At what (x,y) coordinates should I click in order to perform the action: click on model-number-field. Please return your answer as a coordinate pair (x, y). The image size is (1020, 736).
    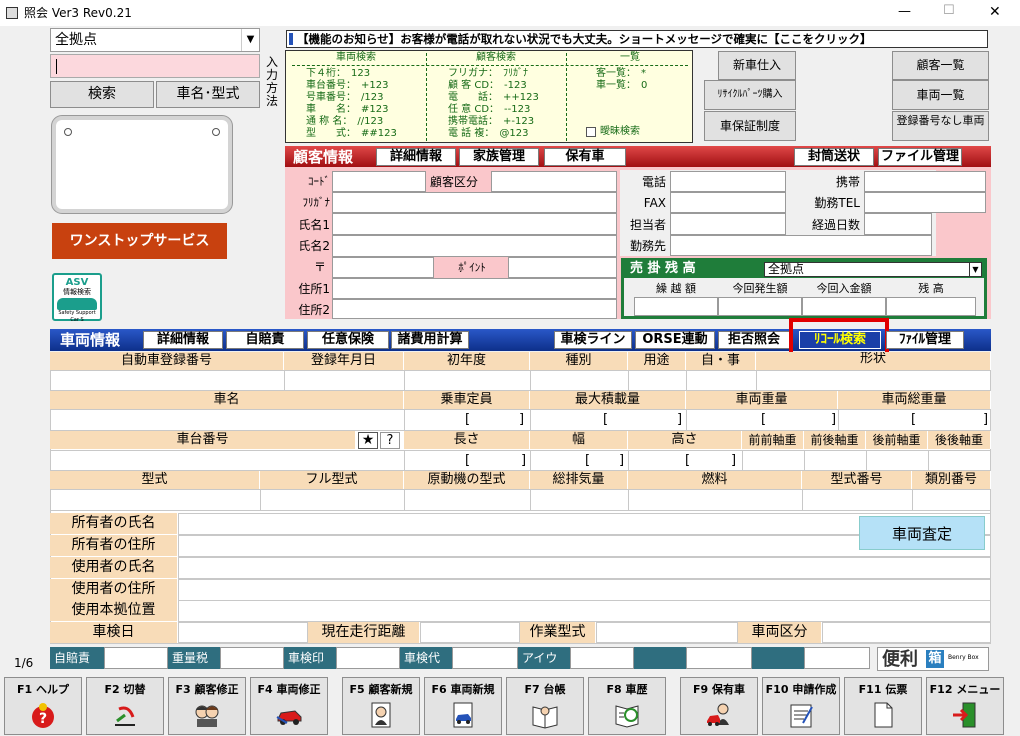
    Looking at the image, I should click on (857, 500).